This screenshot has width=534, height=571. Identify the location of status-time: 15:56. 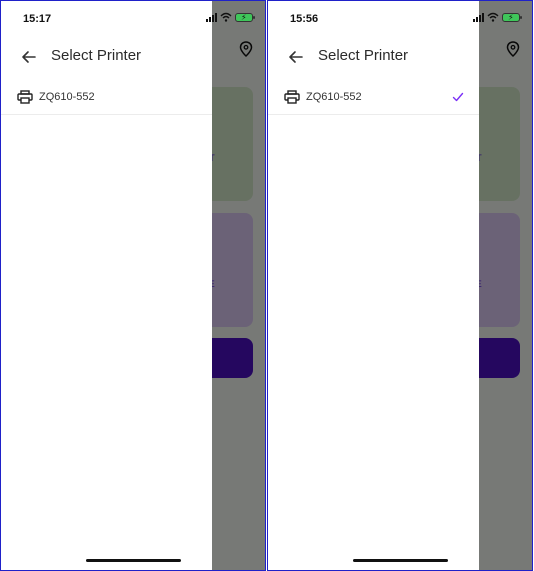
(304, 19).